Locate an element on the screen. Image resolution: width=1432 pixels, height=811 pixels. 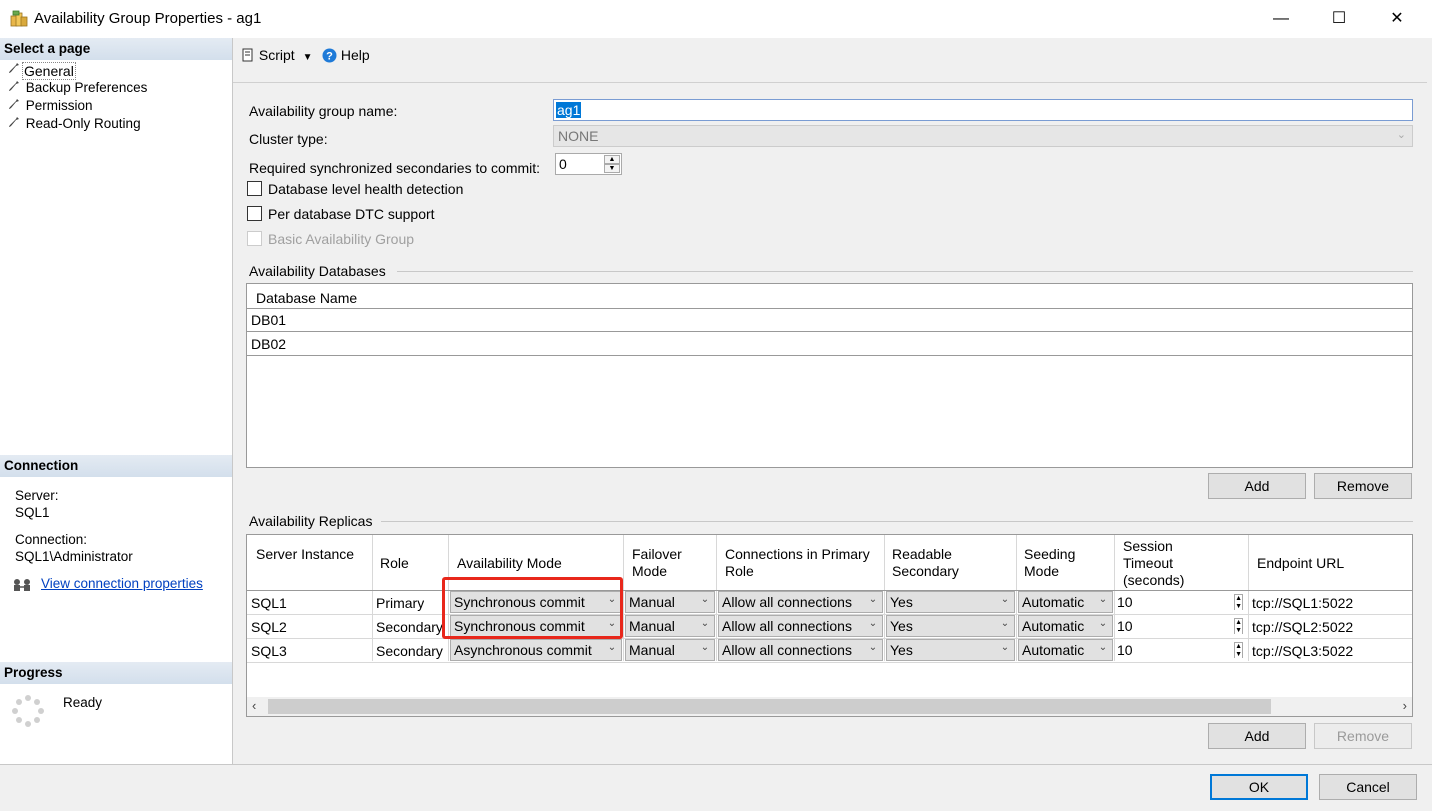
role-cell: Secondary is located at coordinates (409, 627).